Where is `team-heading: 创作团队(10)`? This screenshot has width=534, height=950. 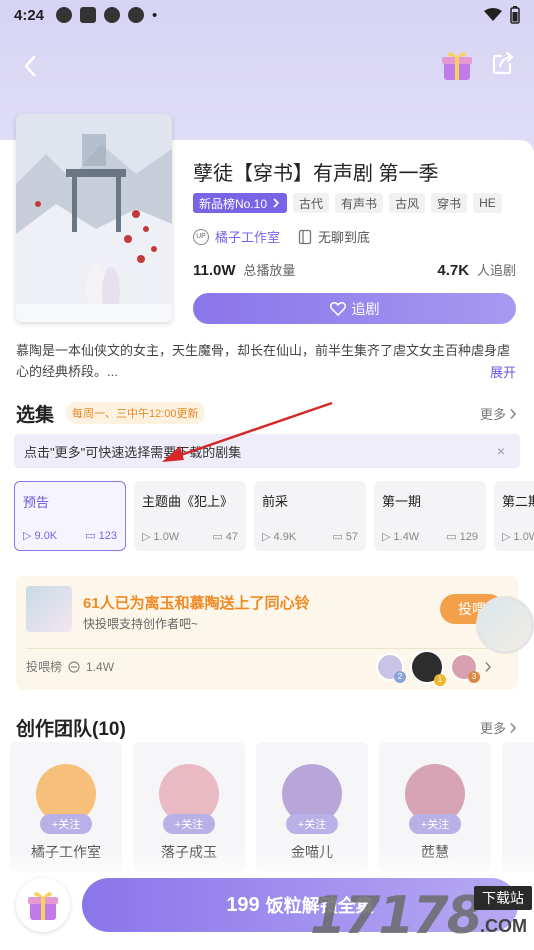 team-heading: 创作团队(10) is located at coordinates (71, 729).